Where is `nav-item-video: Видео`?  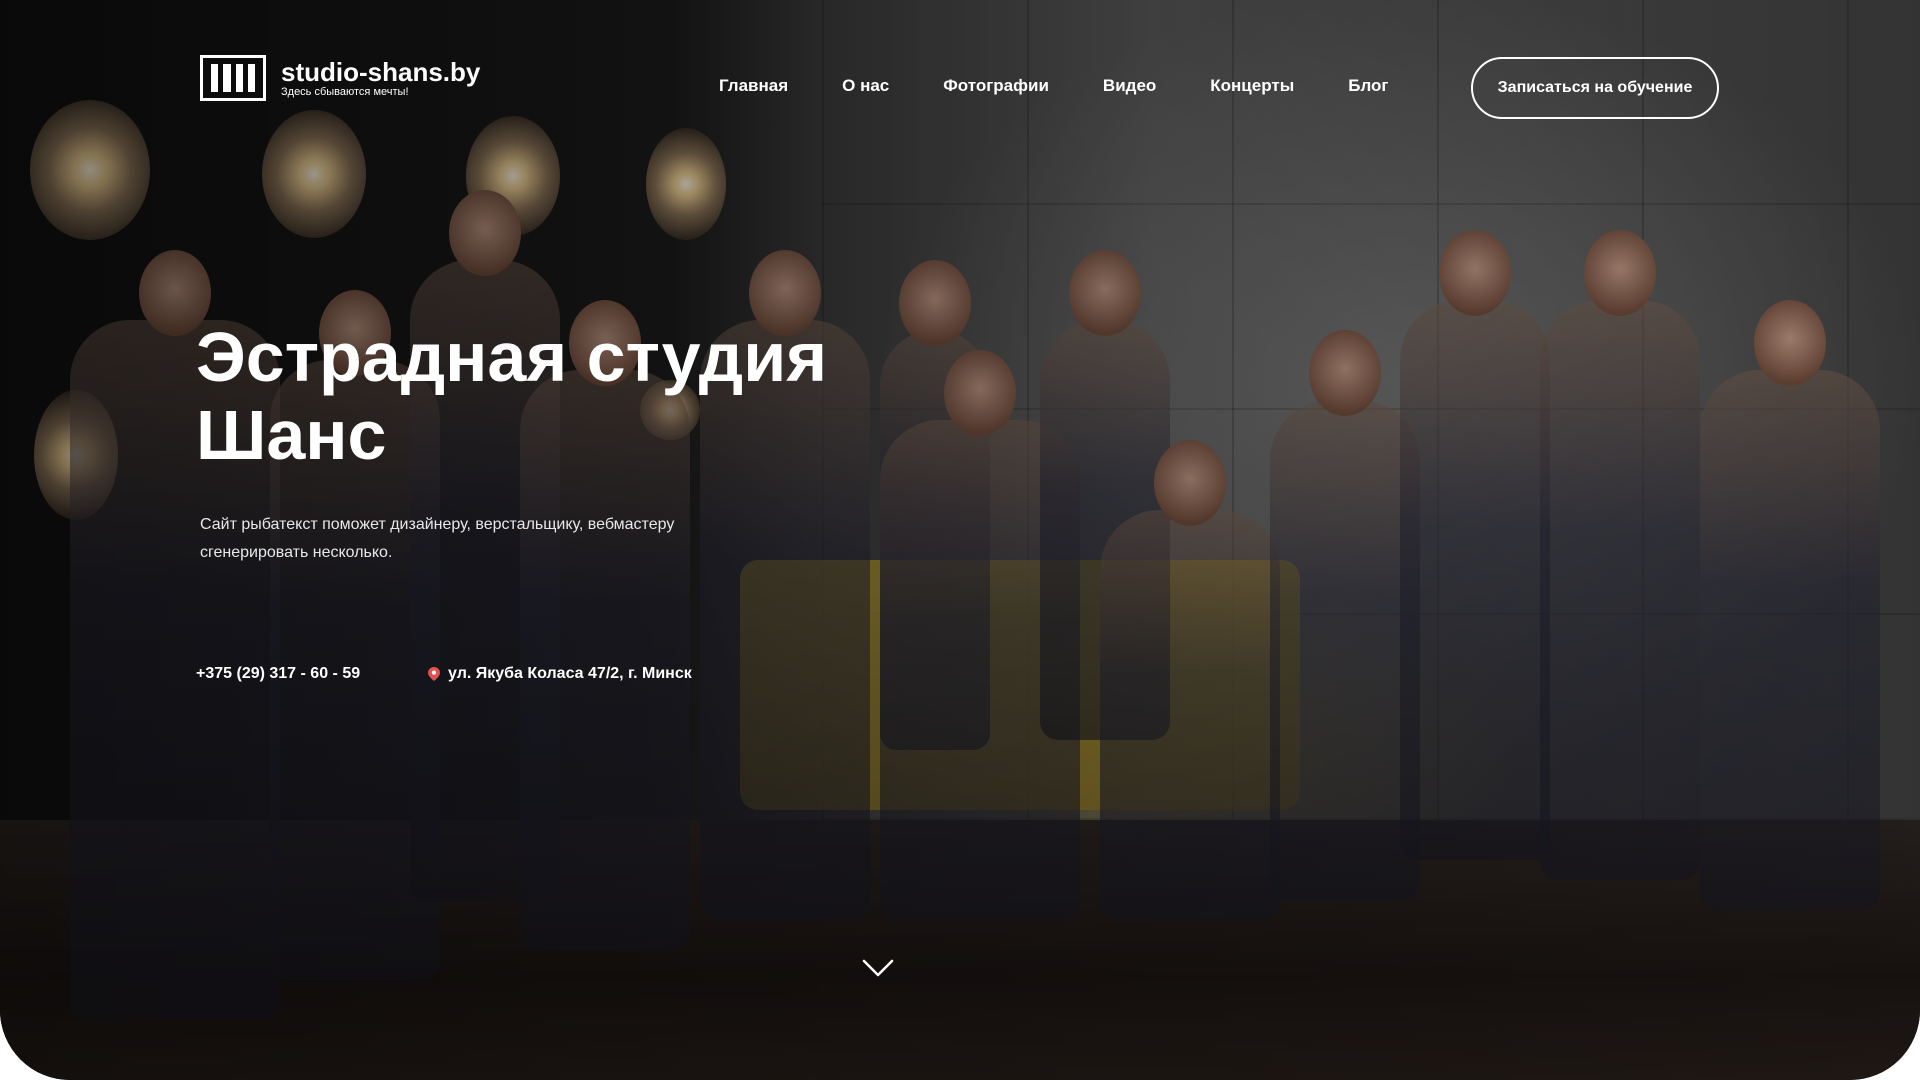 nav-item-video: Видео is located at coordinates (1129, 86).